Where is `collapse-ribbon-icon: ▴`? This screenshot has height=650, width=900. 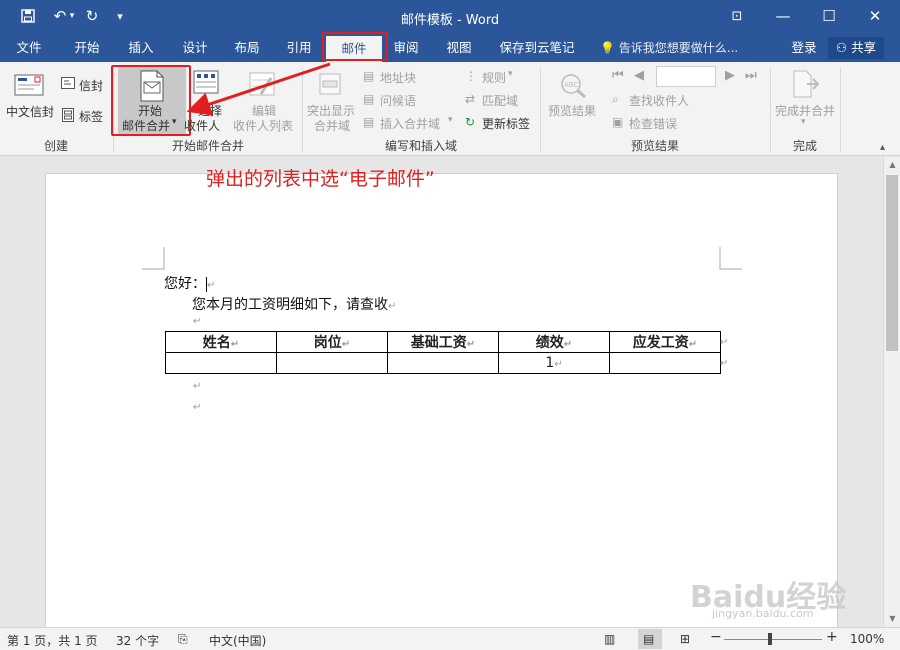 collapse-ribbon-icon: ▴ is located at coordinates (882, 147).